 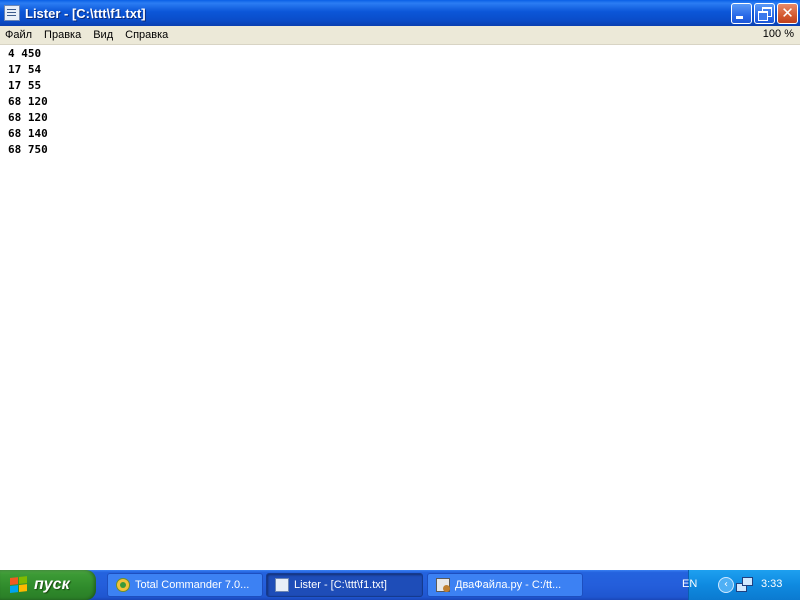 I want to click on menu-help: Справка, so click(x=146, y=35).